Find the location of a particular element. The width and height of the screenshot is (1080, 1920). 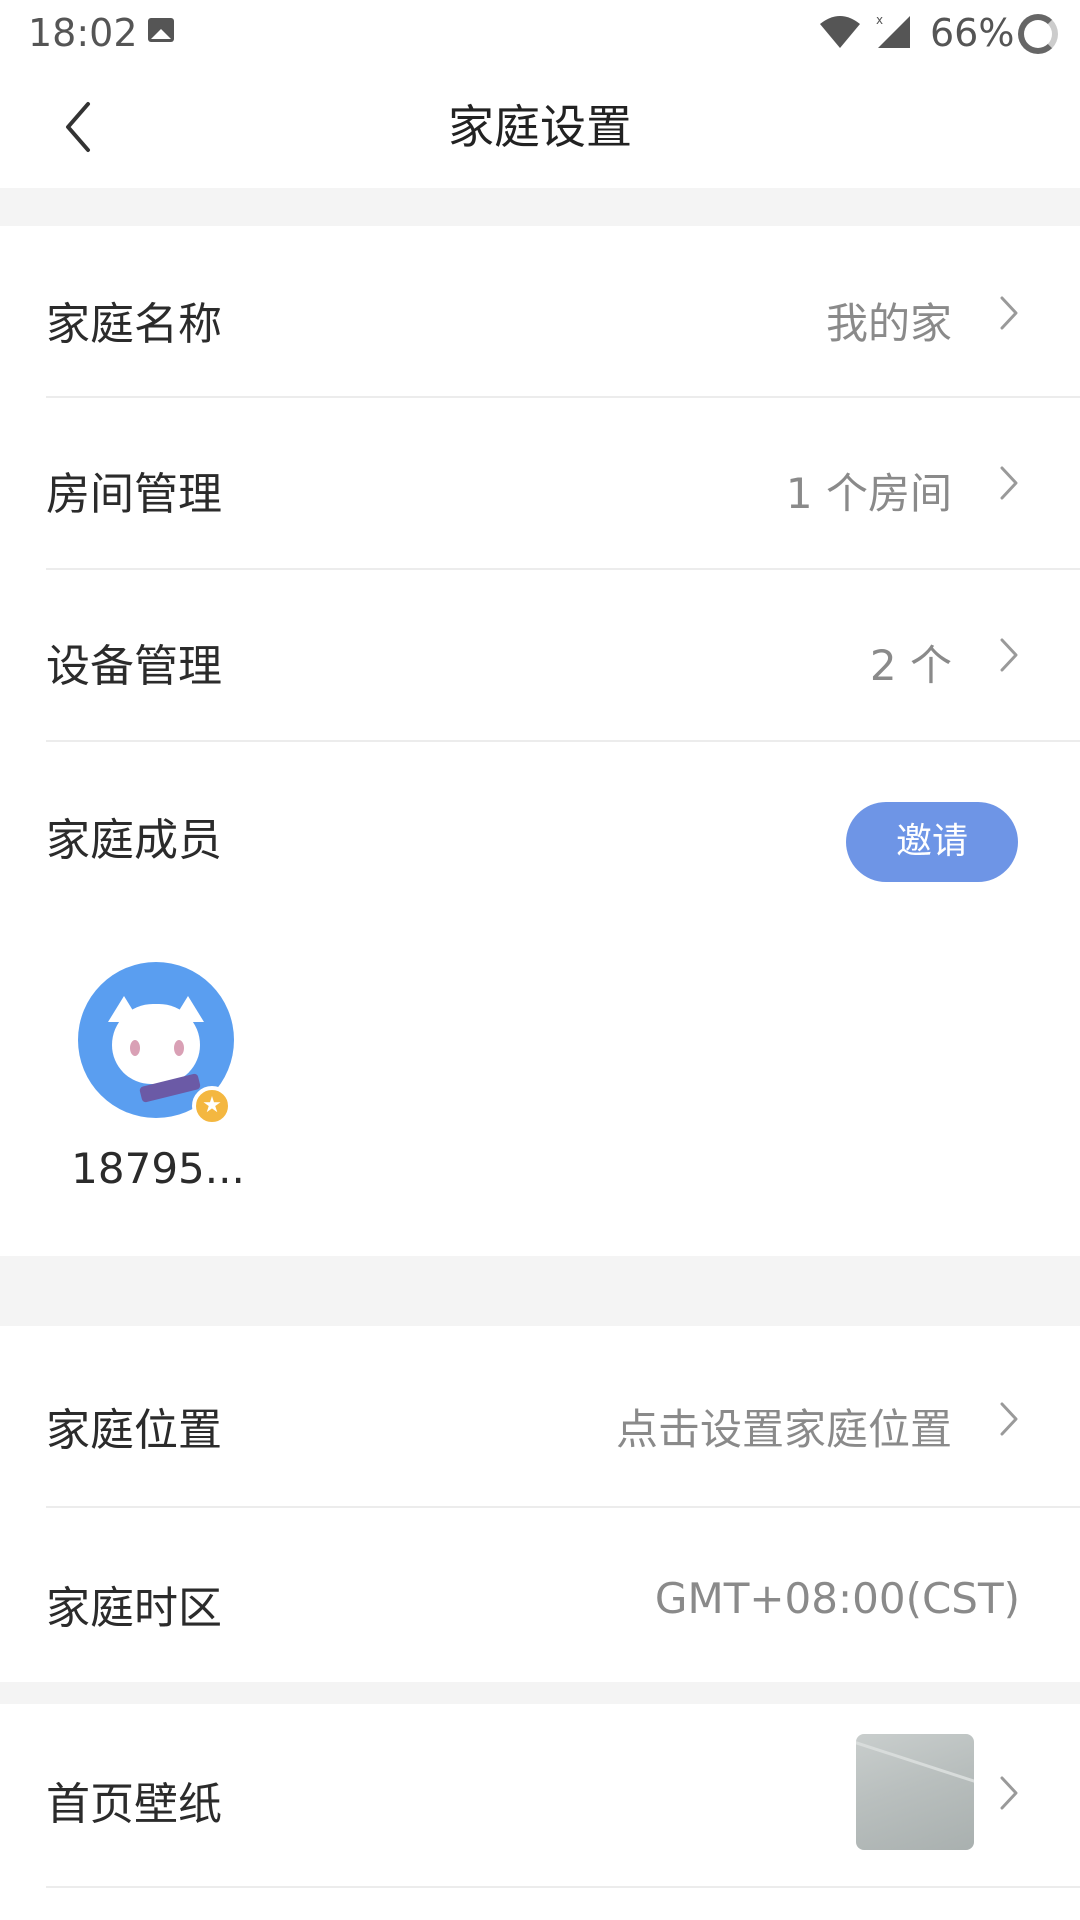

owner-star-icon: ★ is located at coordinates (212, 1106).